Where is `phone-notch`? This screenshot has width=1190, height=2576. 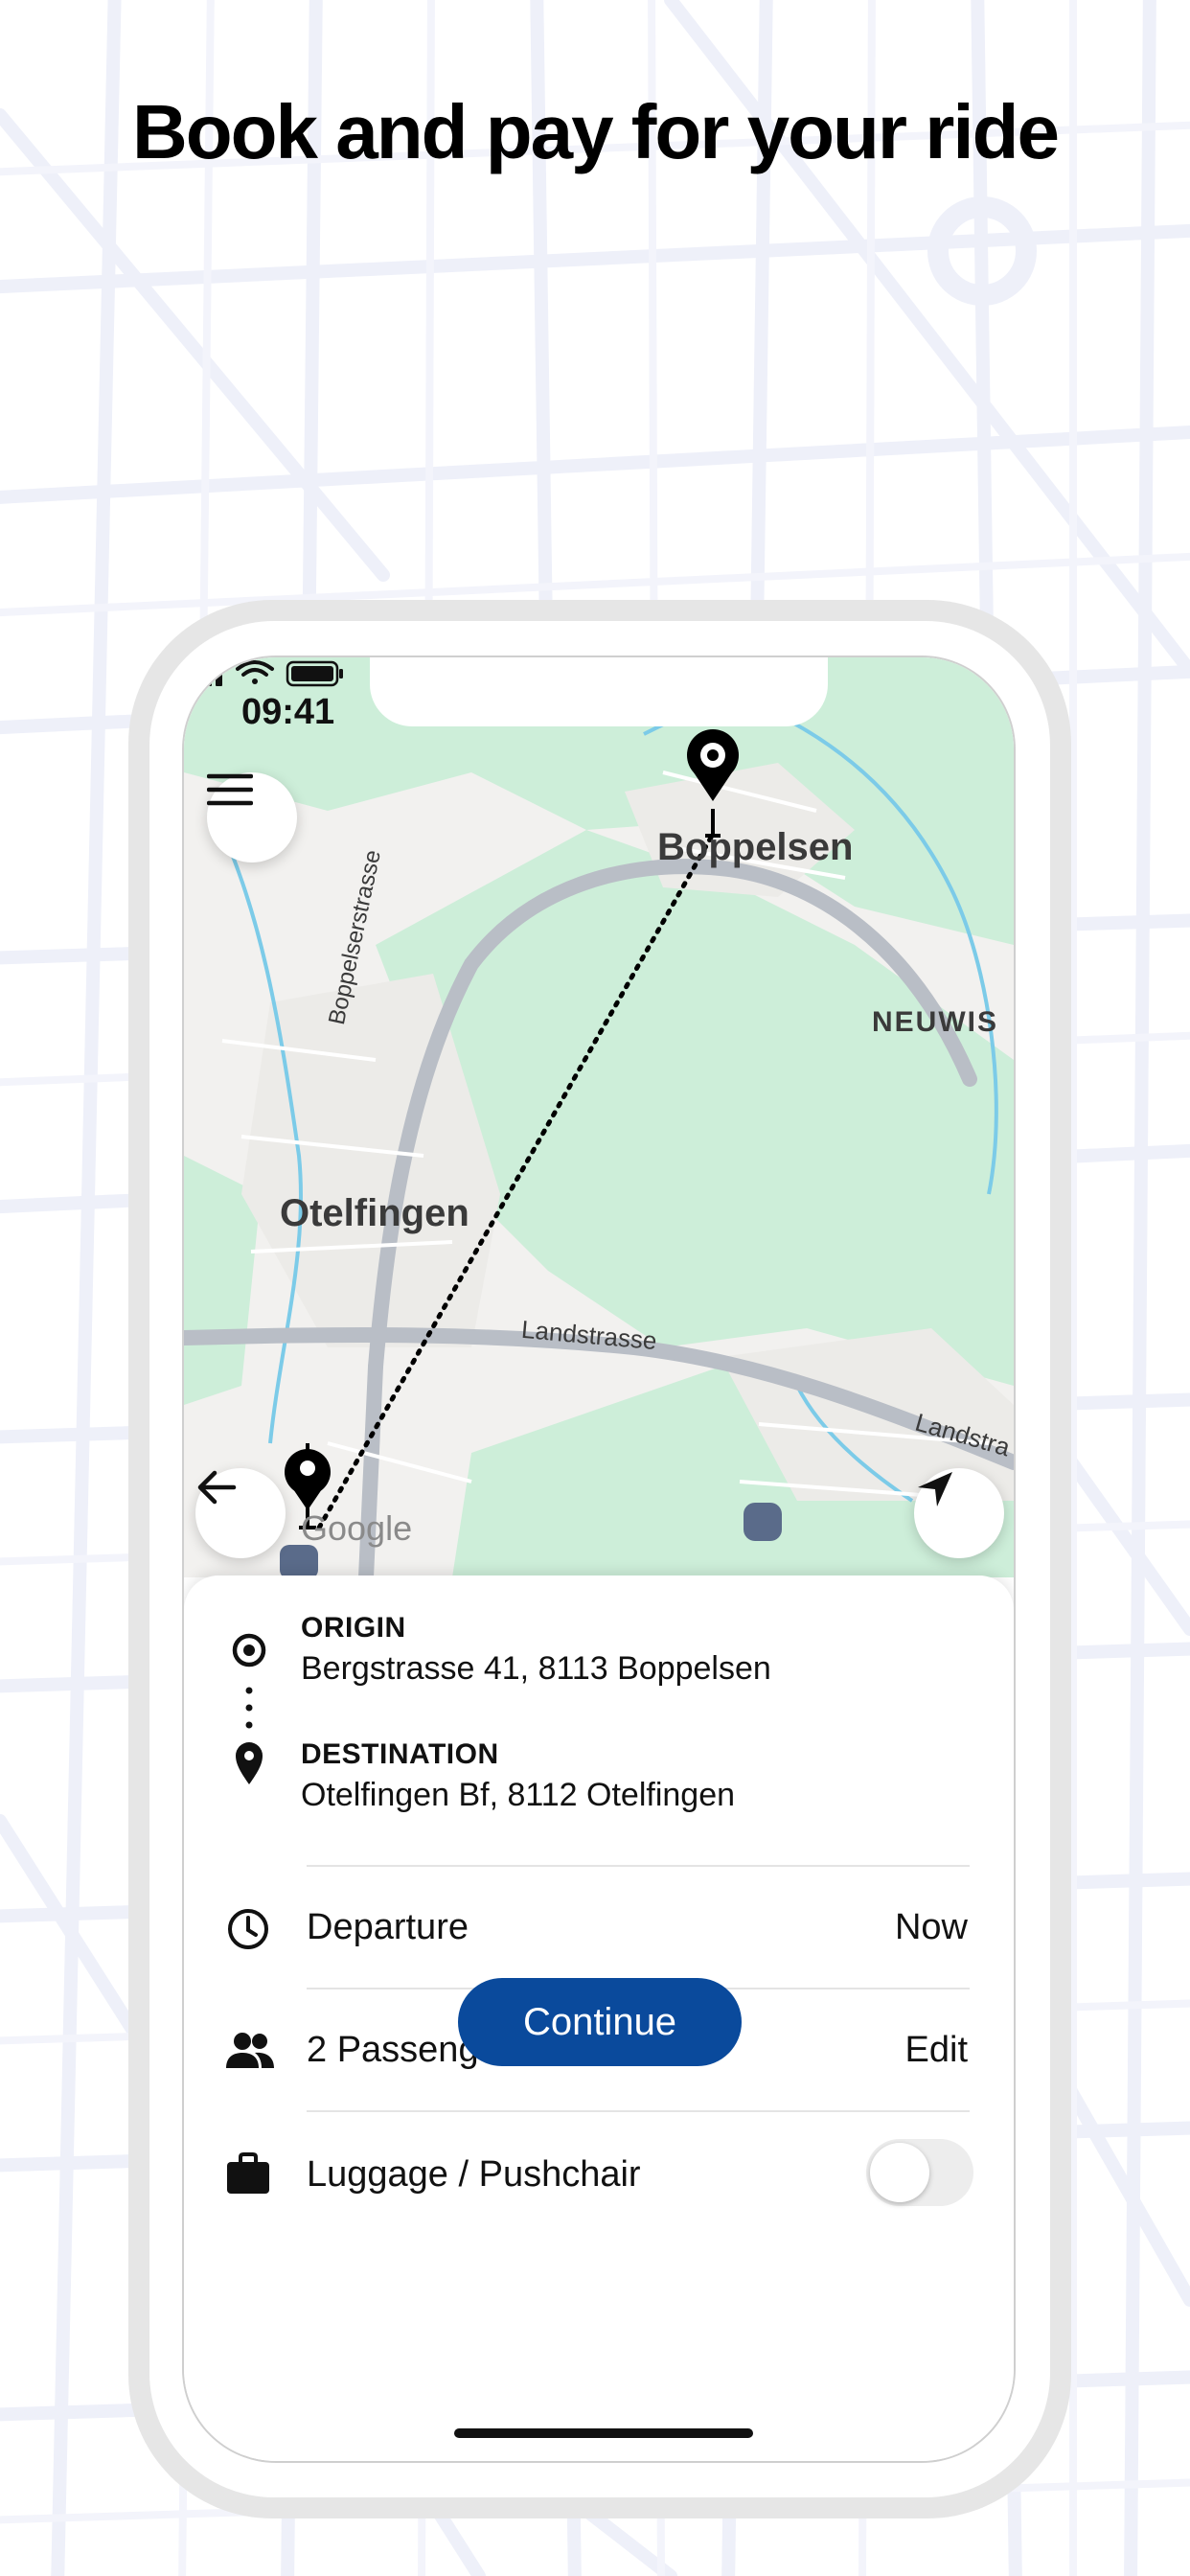
phone-notch is located at coordinates (599, 691).